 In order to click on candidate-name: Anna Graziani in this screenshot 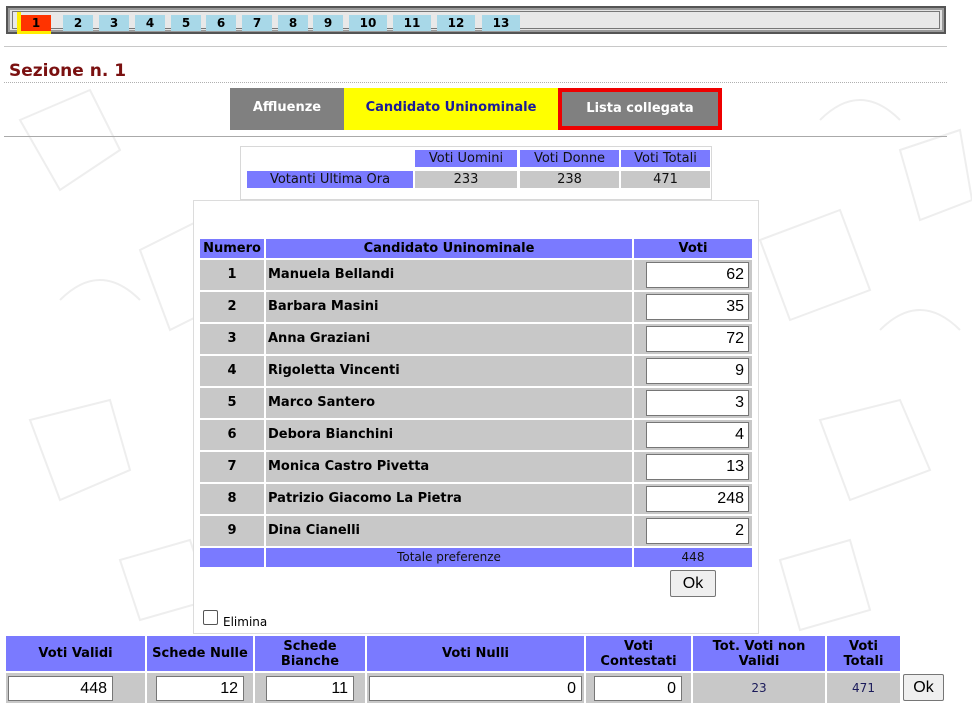, I will do `click(449, 339)`.